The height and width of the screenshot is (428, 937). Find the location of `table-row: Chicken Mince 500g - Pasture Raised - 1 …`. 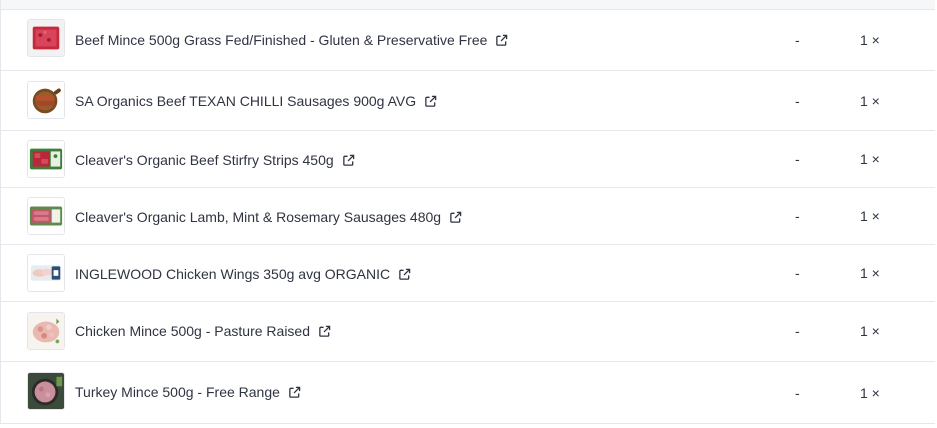

table-row: Chicken Mince 500g - Pasture Raised - 1 … is located at coordinates (468, 332).